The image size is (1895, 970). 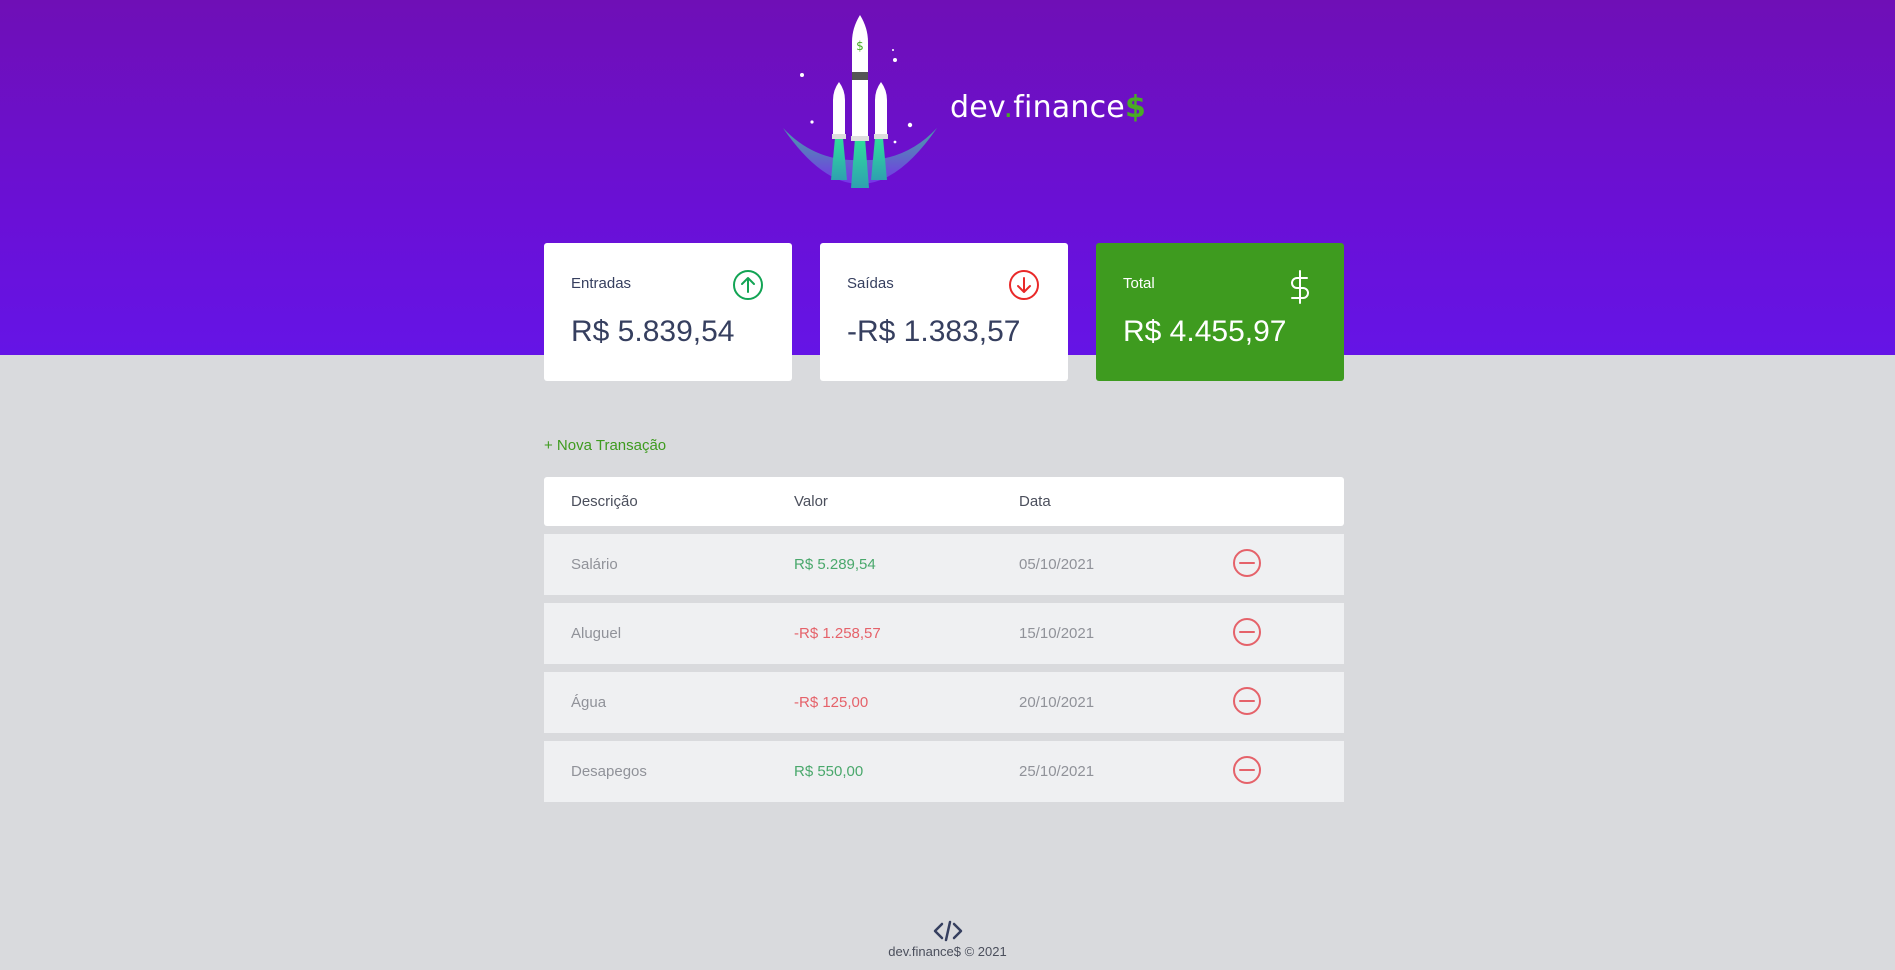 What do you see at coordinates (1300, 289) in the screenshot?
I see `dollar-icon` at bounding box center [1300, 289].